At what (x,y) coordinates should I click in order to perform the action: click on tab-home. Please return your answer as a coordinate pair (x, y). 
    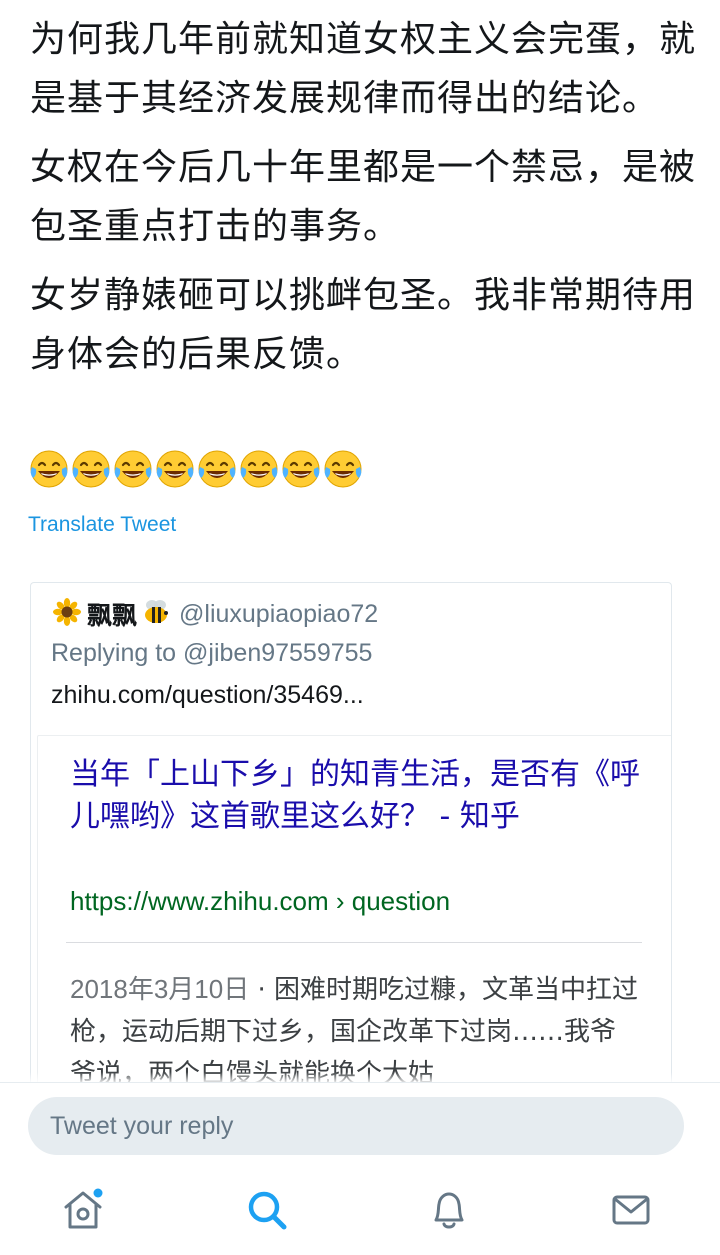
    Looking at the image, I should click on (83, 1210).